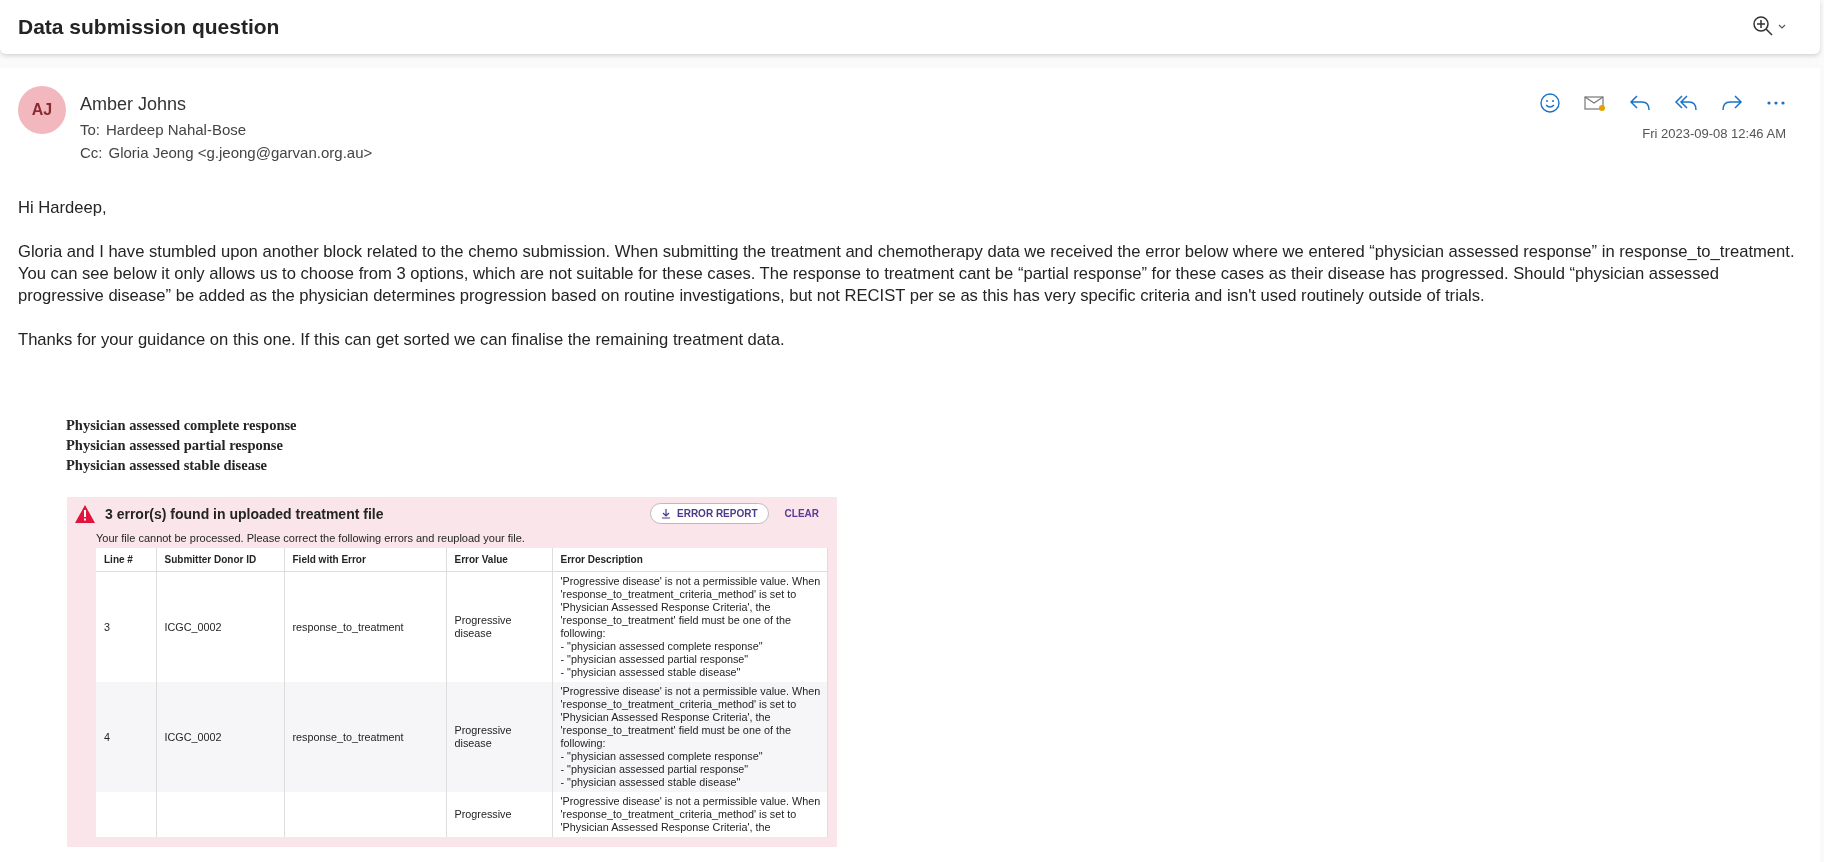 The height and width of the screenshot is (862, 1824). What do you see at coordinates (1550, 103) in the screenshot?
I see `smiley-icon` at bounding box center [1550, 103].